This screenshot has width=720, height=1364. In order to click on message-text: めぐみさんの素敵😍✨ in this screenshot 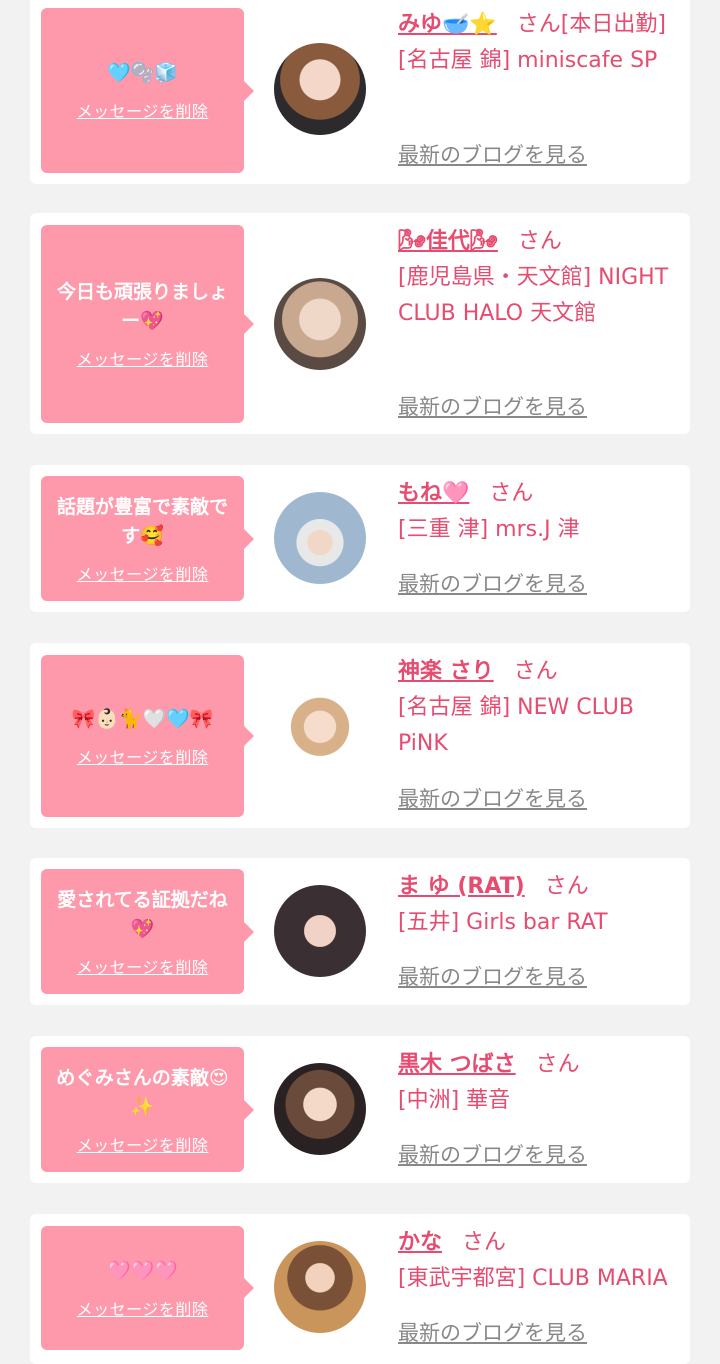, I will do `click(142, 1092)`.